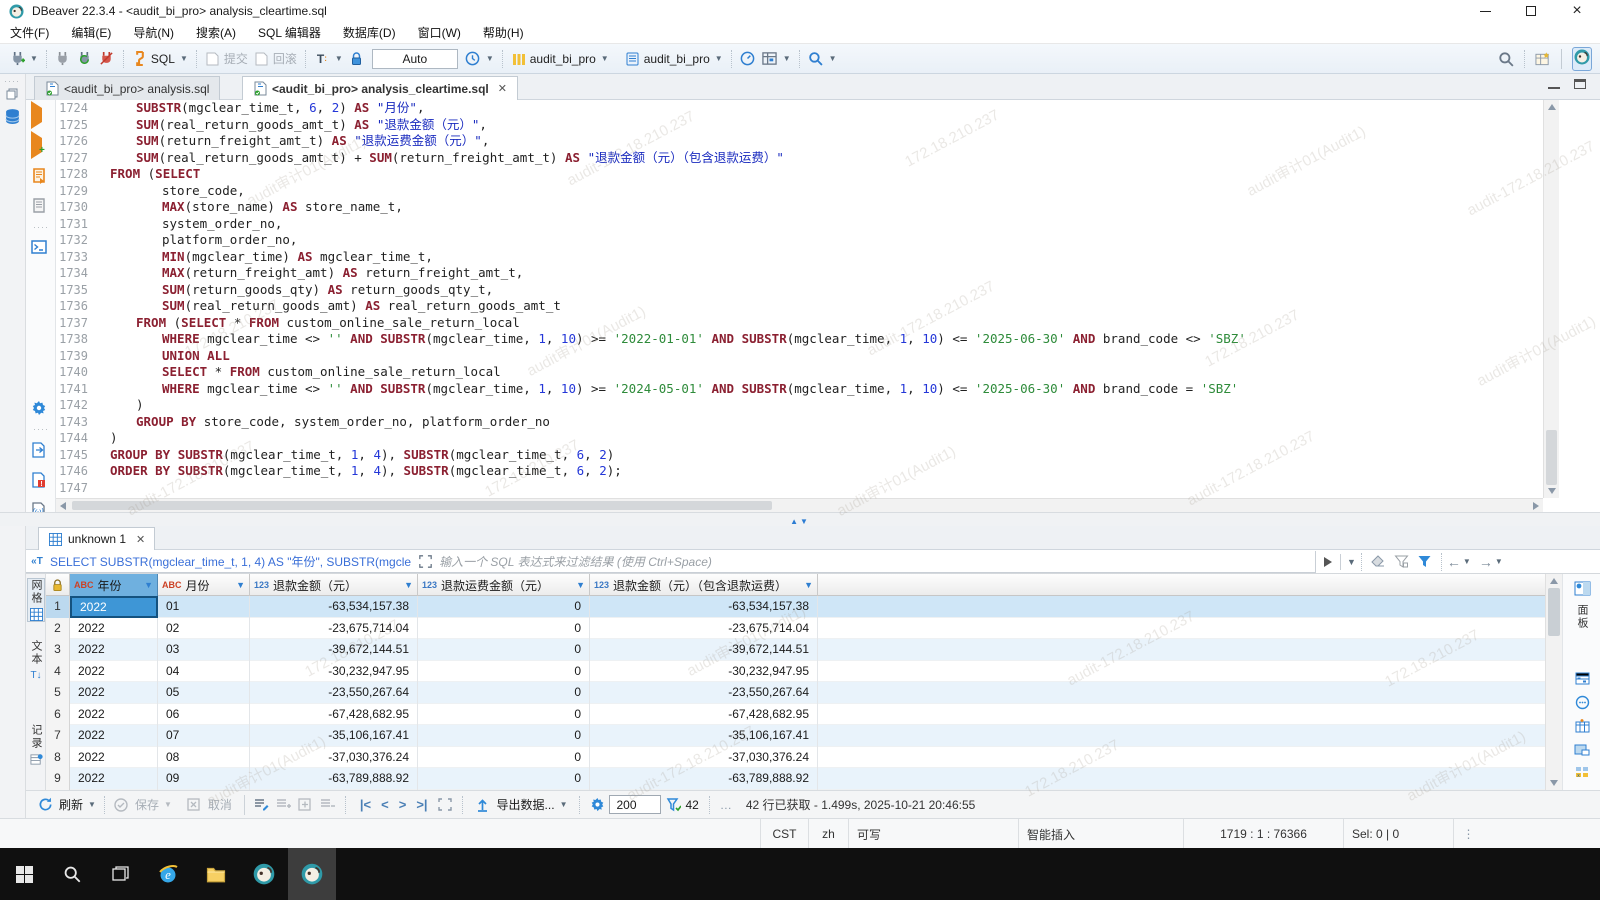 This screenshot has height=900, width=1600. I want to click on grid-view-tab: 网格, so click(36, 600).